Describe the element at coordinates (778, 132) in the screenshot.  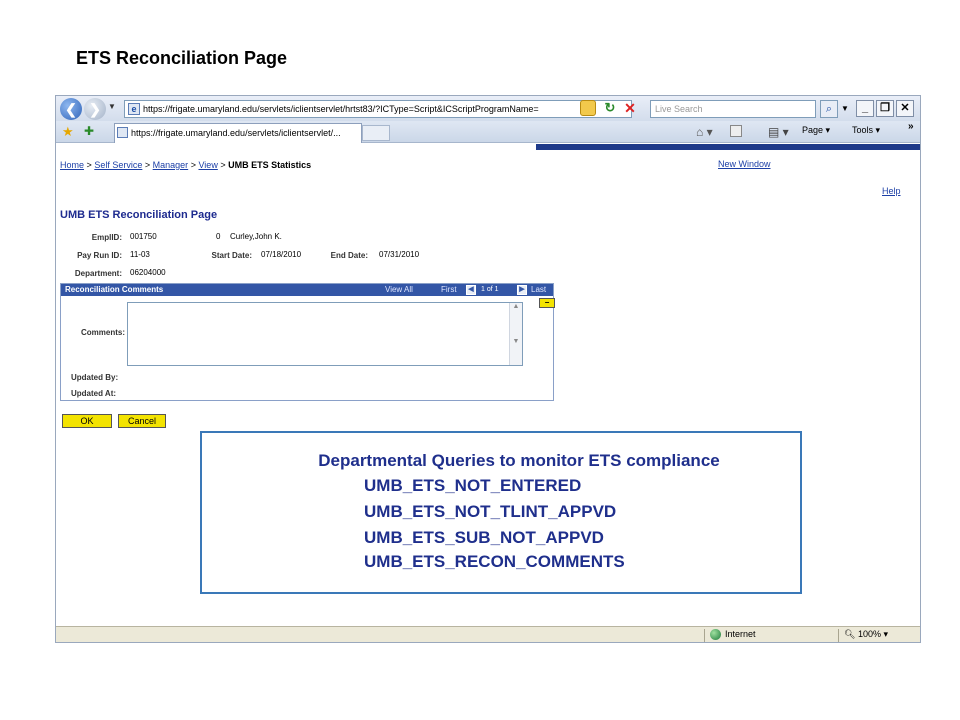
I see `print-icon: ▤ ▾` at that location.